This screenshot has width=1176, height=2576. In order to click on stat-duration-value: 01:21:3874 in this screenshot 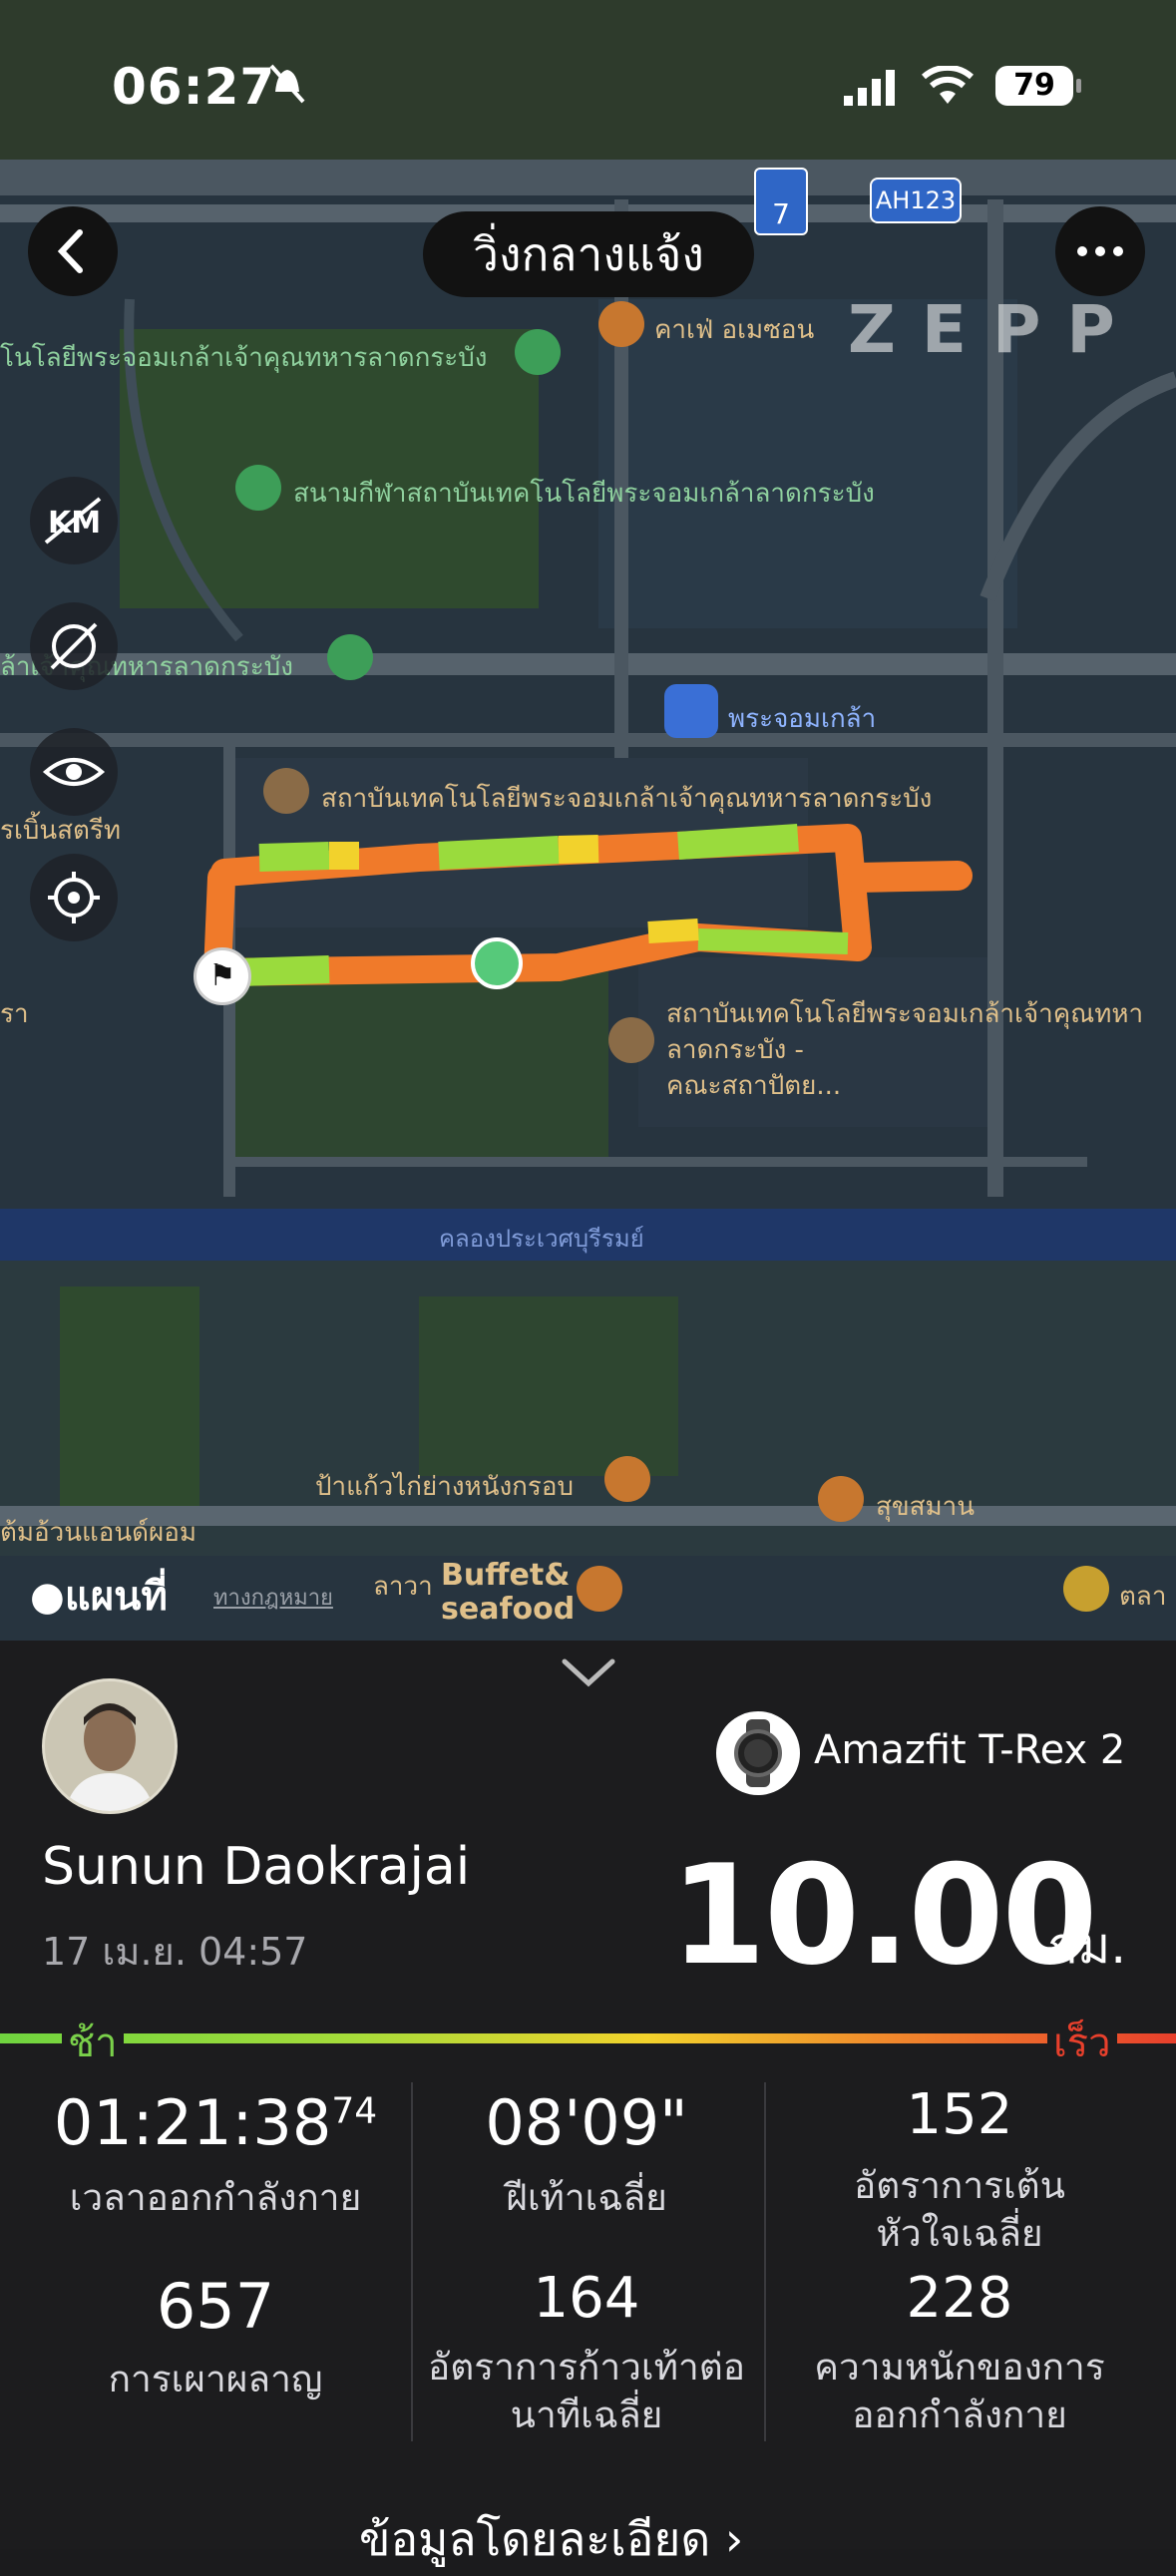, I will do `click(216, 2122)`.